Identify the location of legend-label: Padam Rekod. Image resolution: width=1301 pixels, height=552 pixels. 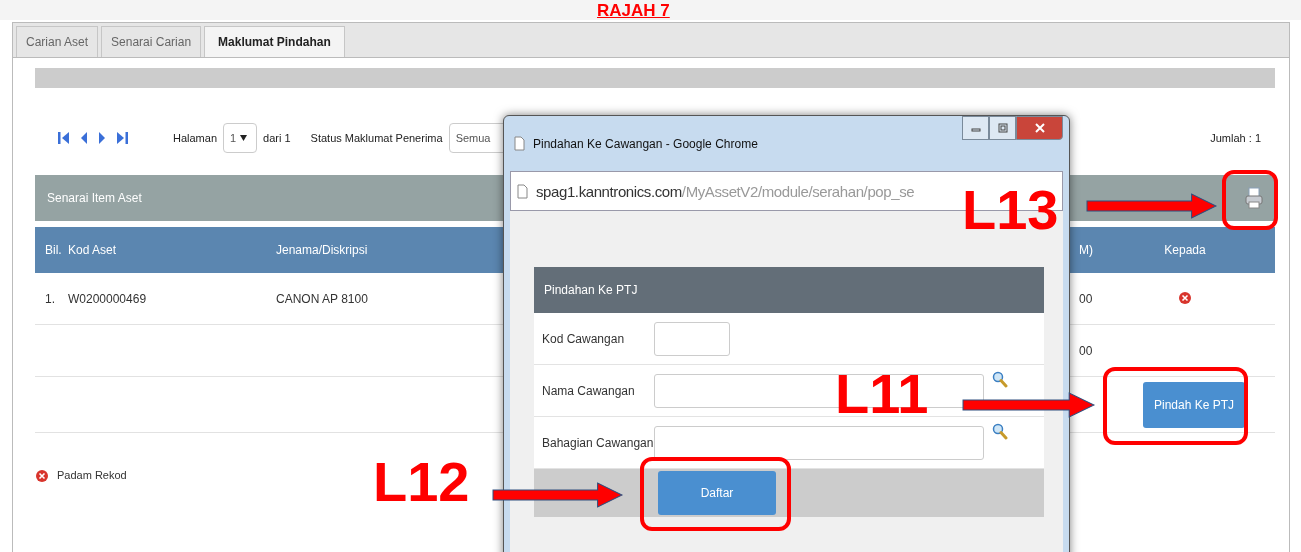
(92, 475).